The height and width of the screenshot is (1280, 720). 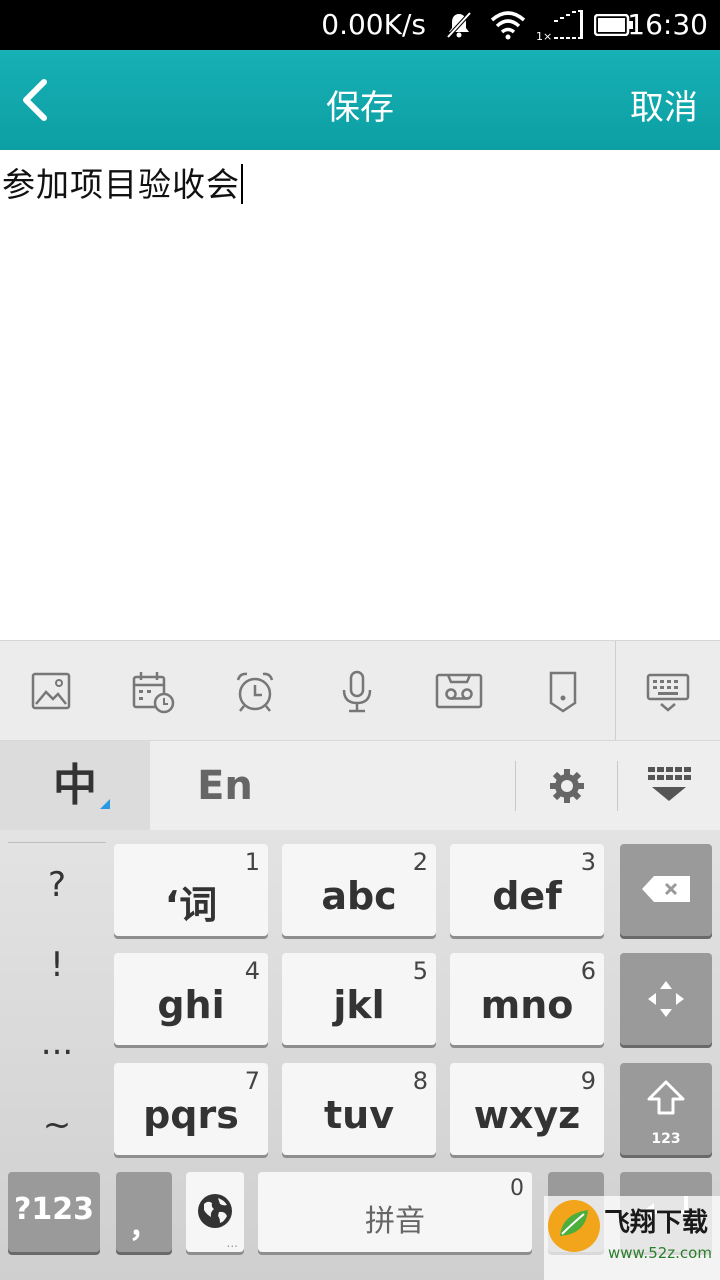 What do you see at coordinates (252, 1081) in the screenshot?
I see `key-number: 7` at bounding box center [252, 1081].